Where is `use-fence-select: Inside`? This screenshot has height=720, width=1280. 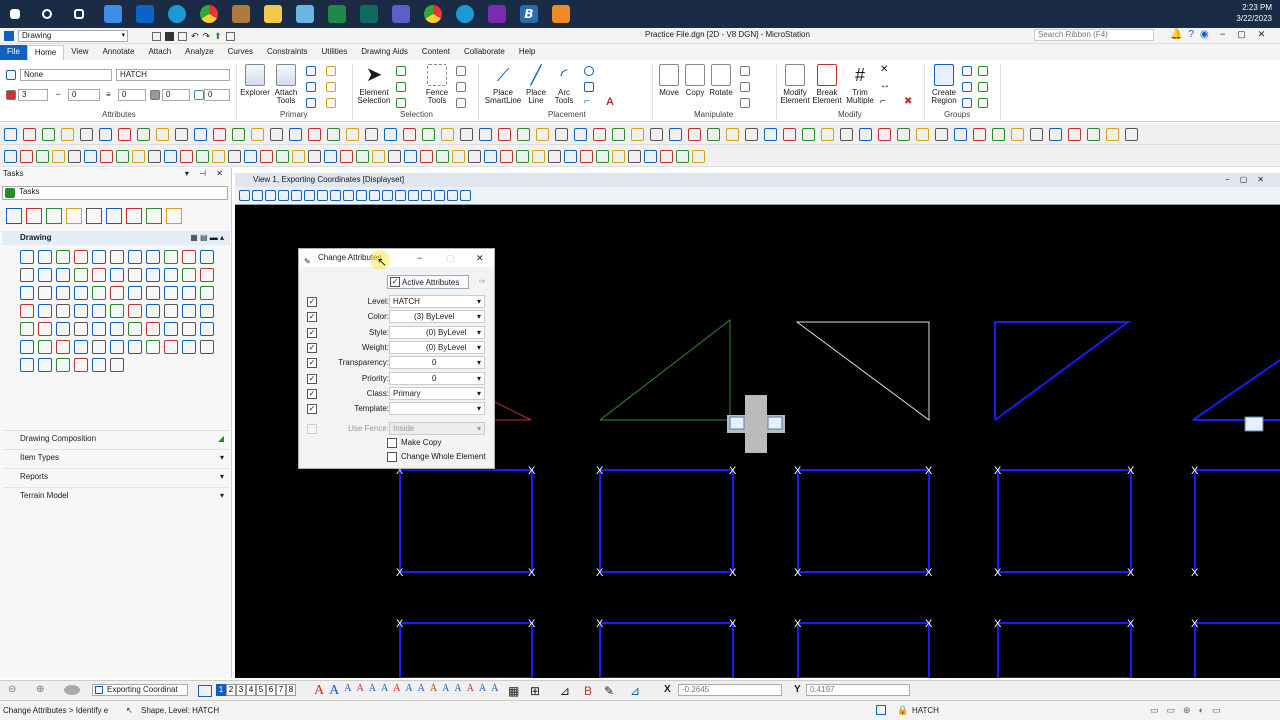
use-fence-select: Inside is located at coordinates (437, 428).